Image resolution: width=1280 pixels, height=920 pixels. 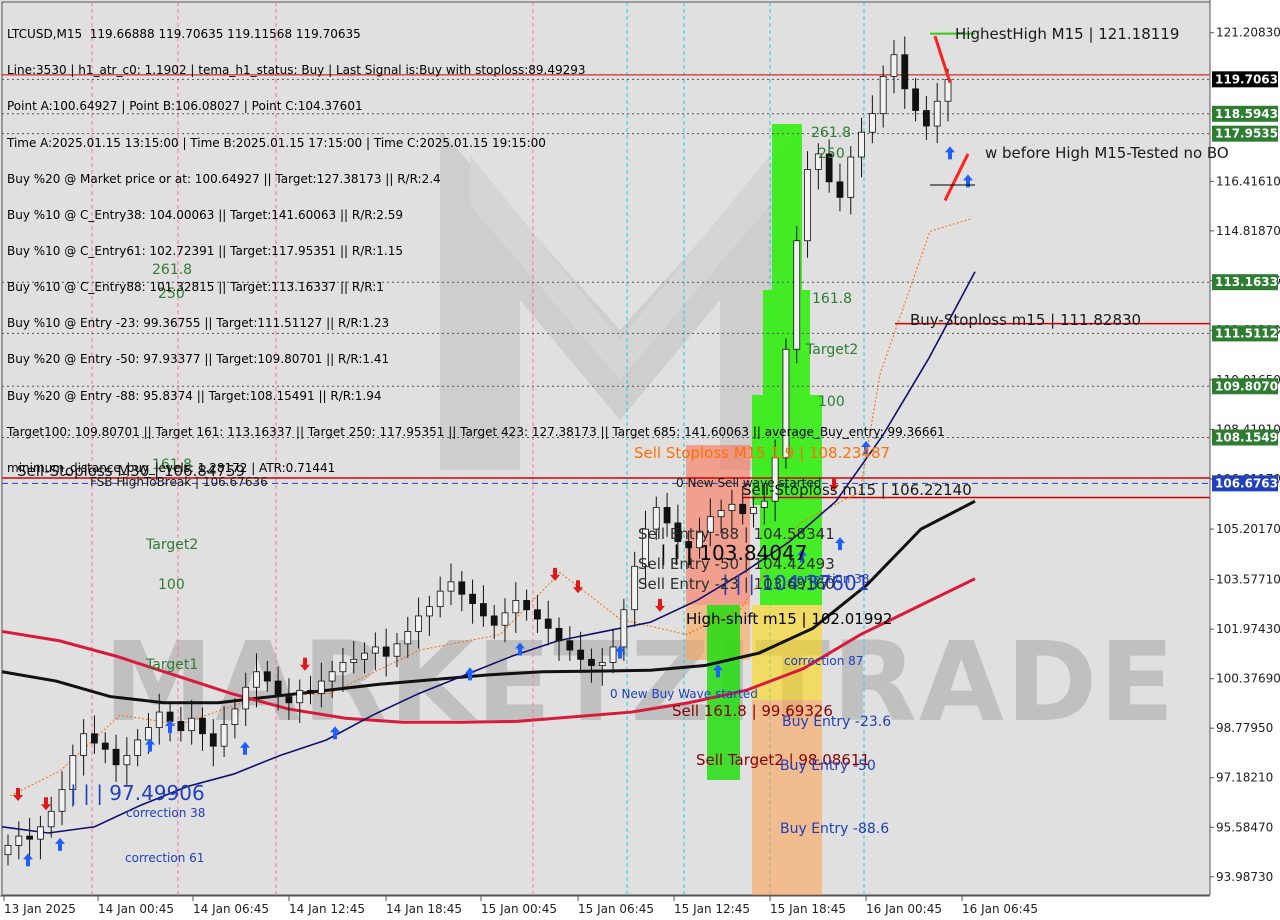 What do you see at coordinates (1247, 114) in the screenshot?
I see `price-tag-label: 118.59437` at bounding box center [1247, 114].